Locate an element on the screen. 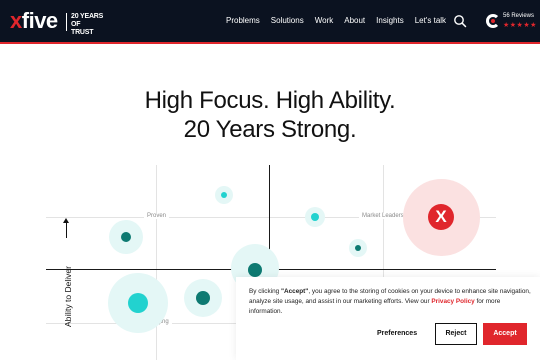 Image resolution: width=540 pixels, height=360 pixels. search-icon is located at coordinates (460, 21).